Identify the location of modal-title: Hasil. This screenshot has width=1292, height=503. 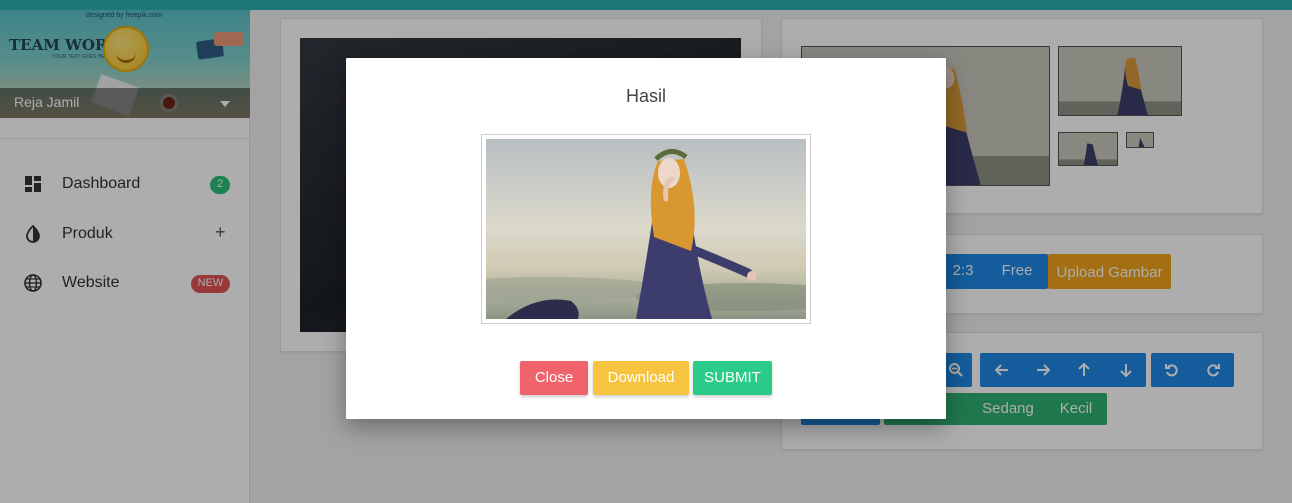
(645, 96).